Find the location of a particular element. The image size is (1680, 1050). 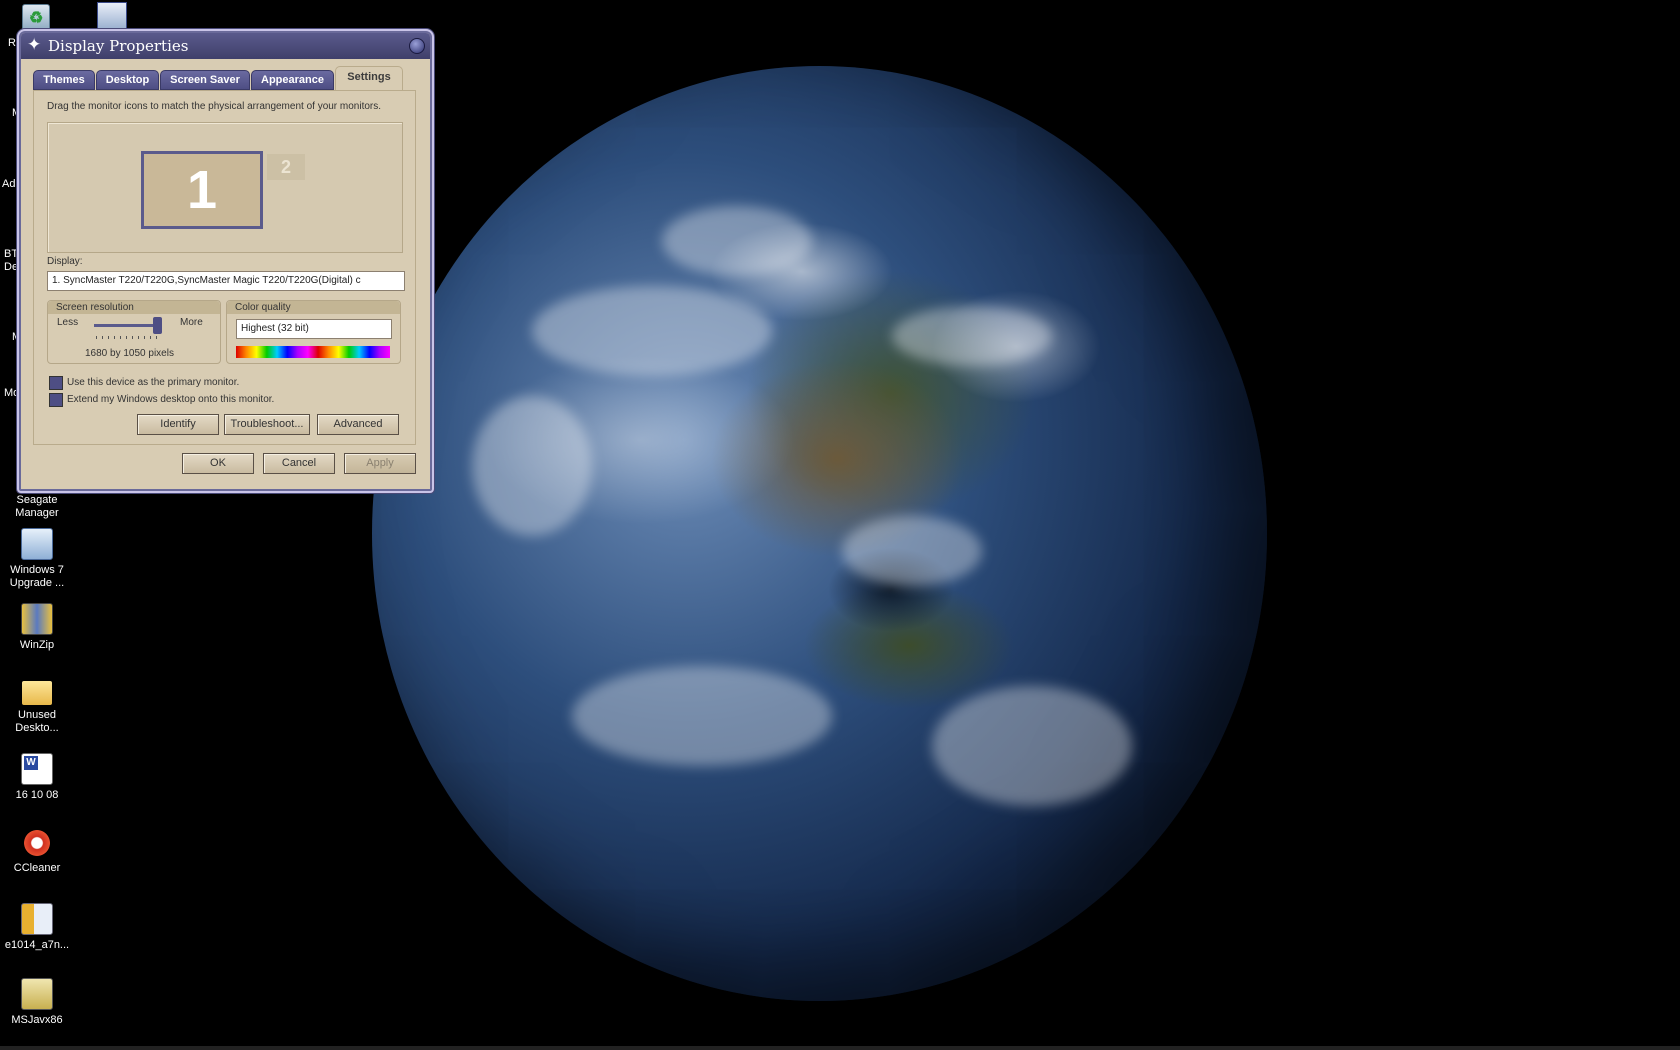

icon-label: MSJavx86 is located at coordinates (37, 1020).